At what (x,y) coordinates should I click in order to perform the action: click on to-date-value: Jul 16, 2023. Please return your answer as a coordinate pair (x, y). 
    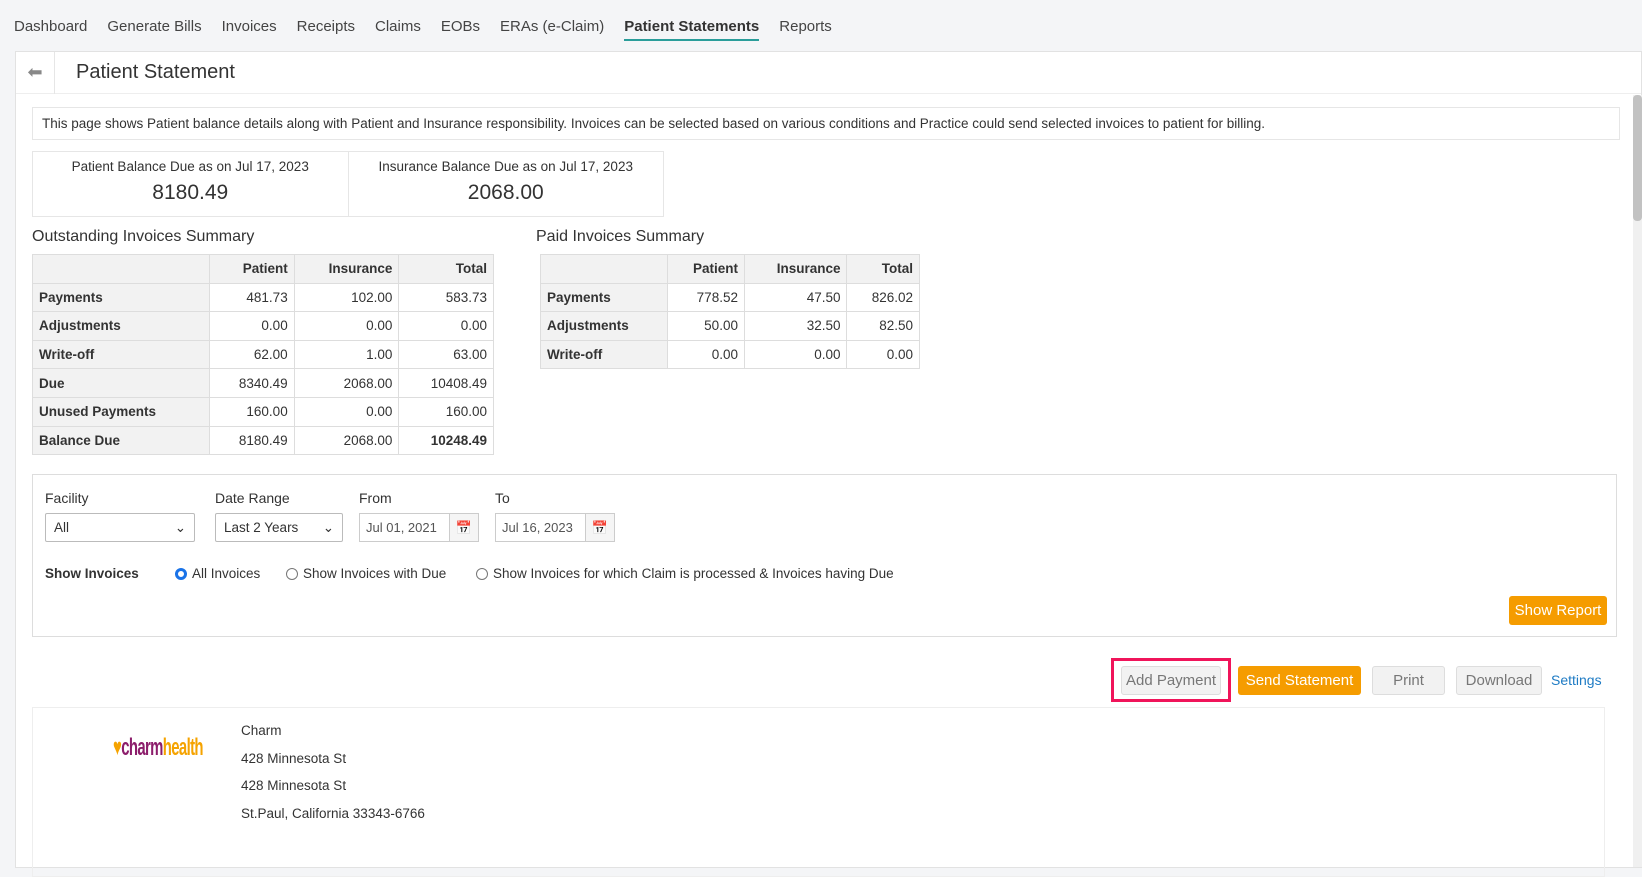
    Looking at the image, I should click on (537, 527).